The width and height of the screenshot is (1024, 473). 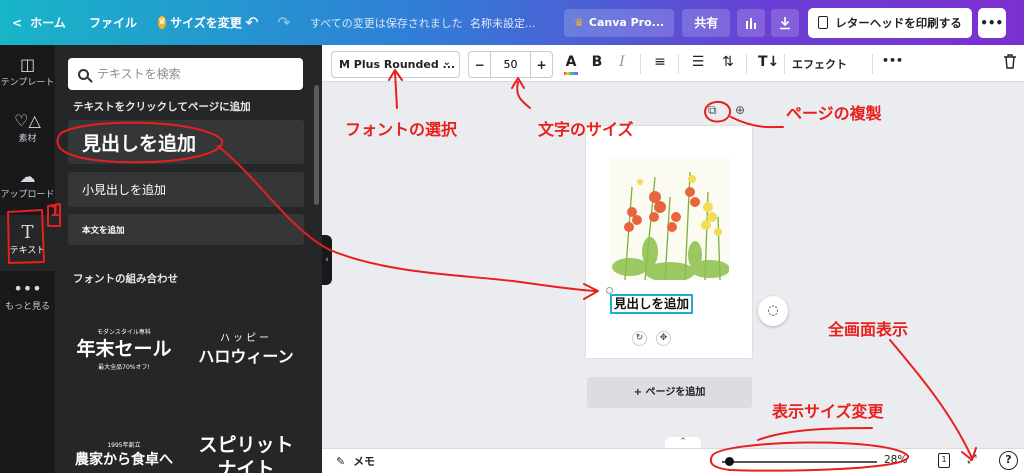 I want to click on move-button: ✥, so click(x=663, y=338).